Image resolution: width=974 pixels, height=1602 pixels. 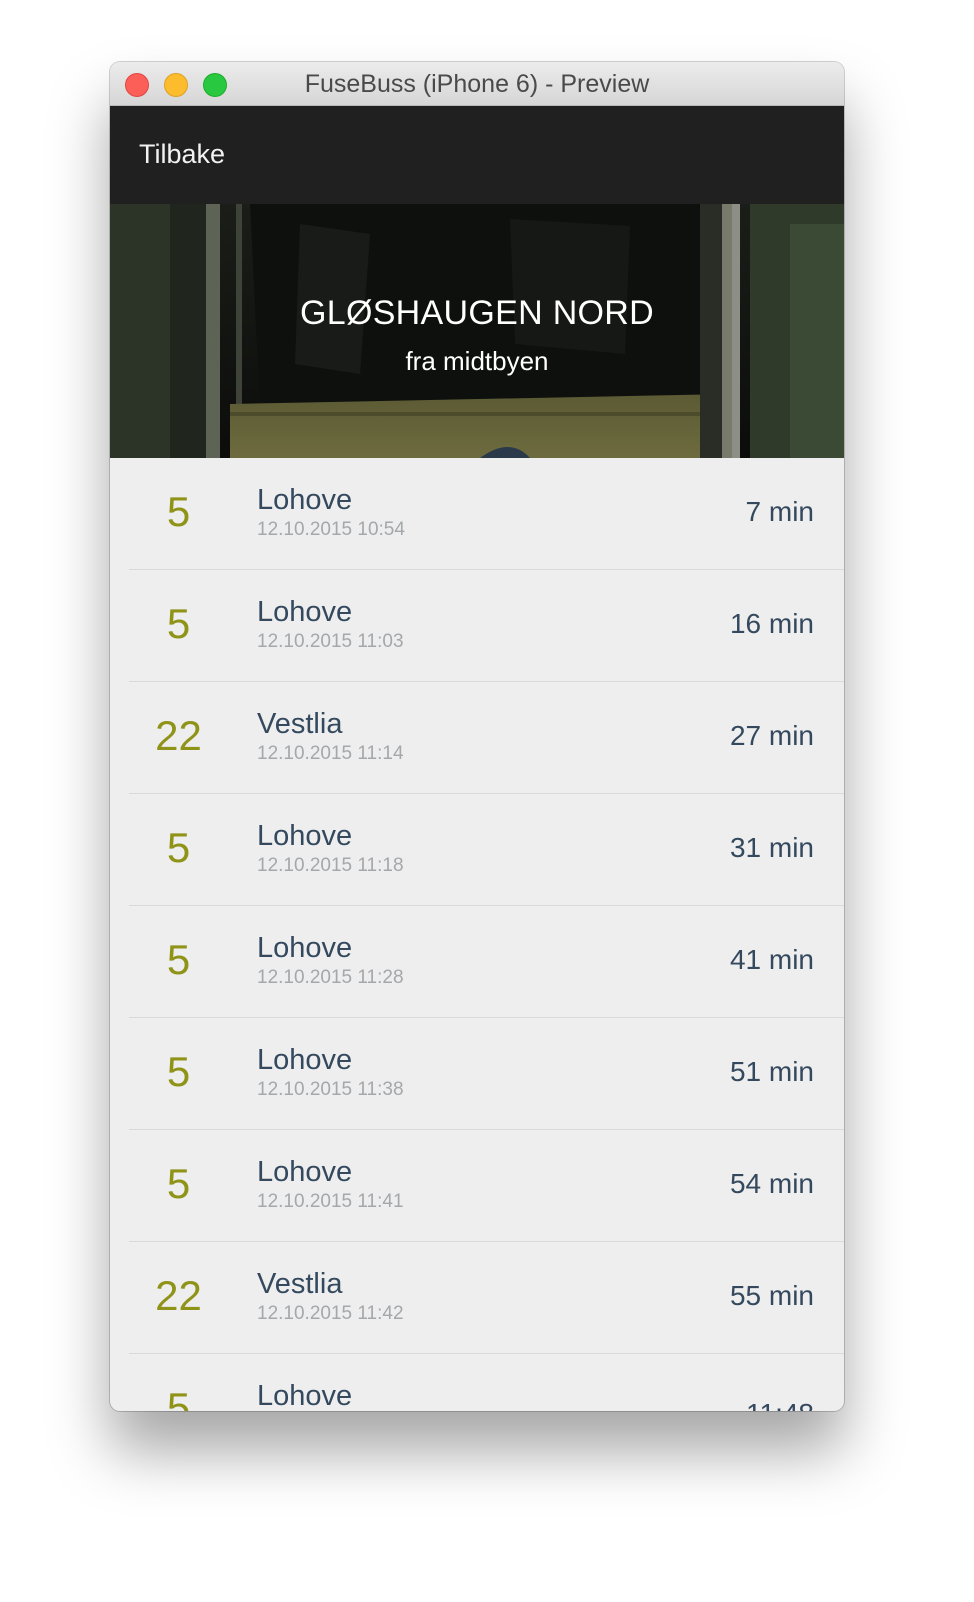 I want to click on departure-time: 12.10.2015 11:18, so click(x=330, y=865).